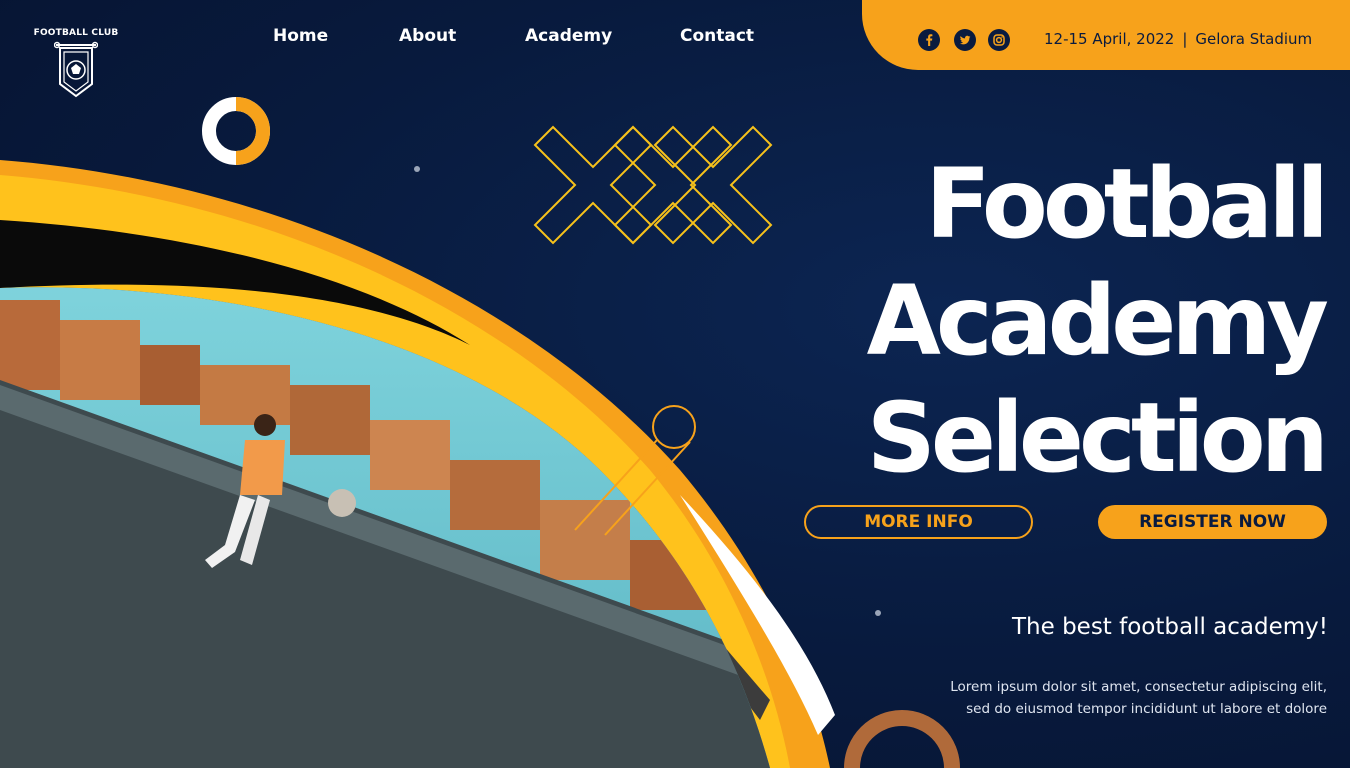 This screenshot has height=768, width=1350. Describe the element at coordinates (717, 36) in the screenshot. I see `nav-contact: Contact` at that location.